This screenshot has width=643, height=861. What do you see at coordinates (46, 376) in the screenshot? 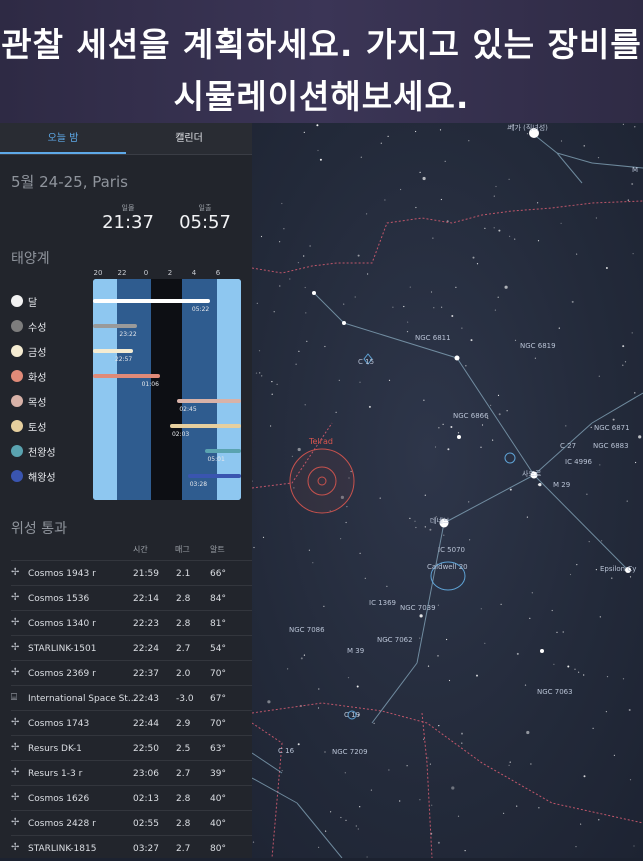
I see `planet-row: 화성` at bounding box center [46, 376].